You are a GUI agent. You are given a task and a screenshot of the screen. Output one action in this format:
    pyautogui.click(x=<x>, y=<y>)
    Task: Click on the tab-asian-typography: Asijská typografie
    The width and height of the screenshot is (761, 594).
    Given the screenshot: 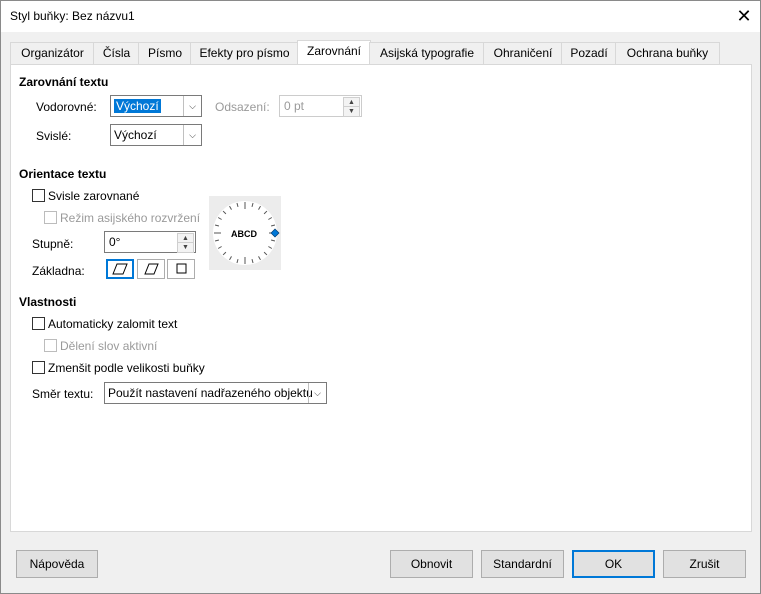 What is the action you would take?
    pyautogui.click(x=427, y=53)
    